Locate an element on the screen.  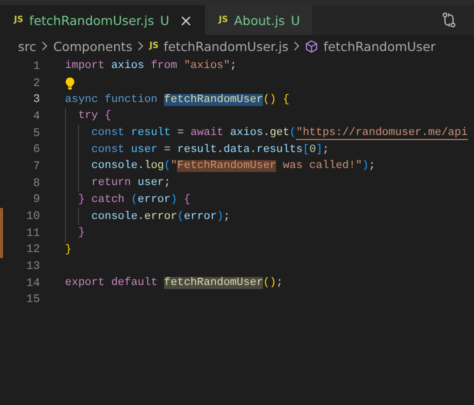
breadcrumb-item: src is located at coordinates (27, 46).